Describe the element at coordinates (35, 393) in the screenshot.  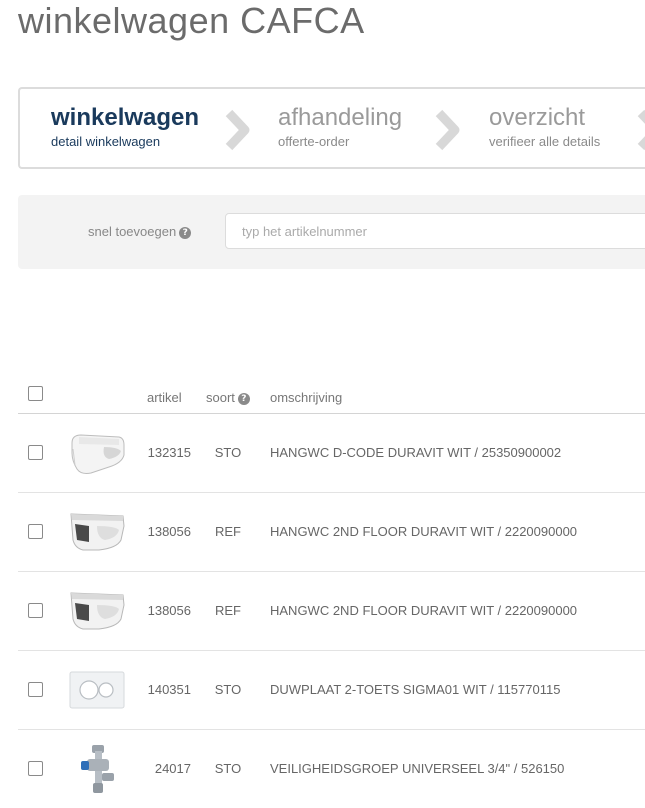
I see `select-all-checkbox` at that location.